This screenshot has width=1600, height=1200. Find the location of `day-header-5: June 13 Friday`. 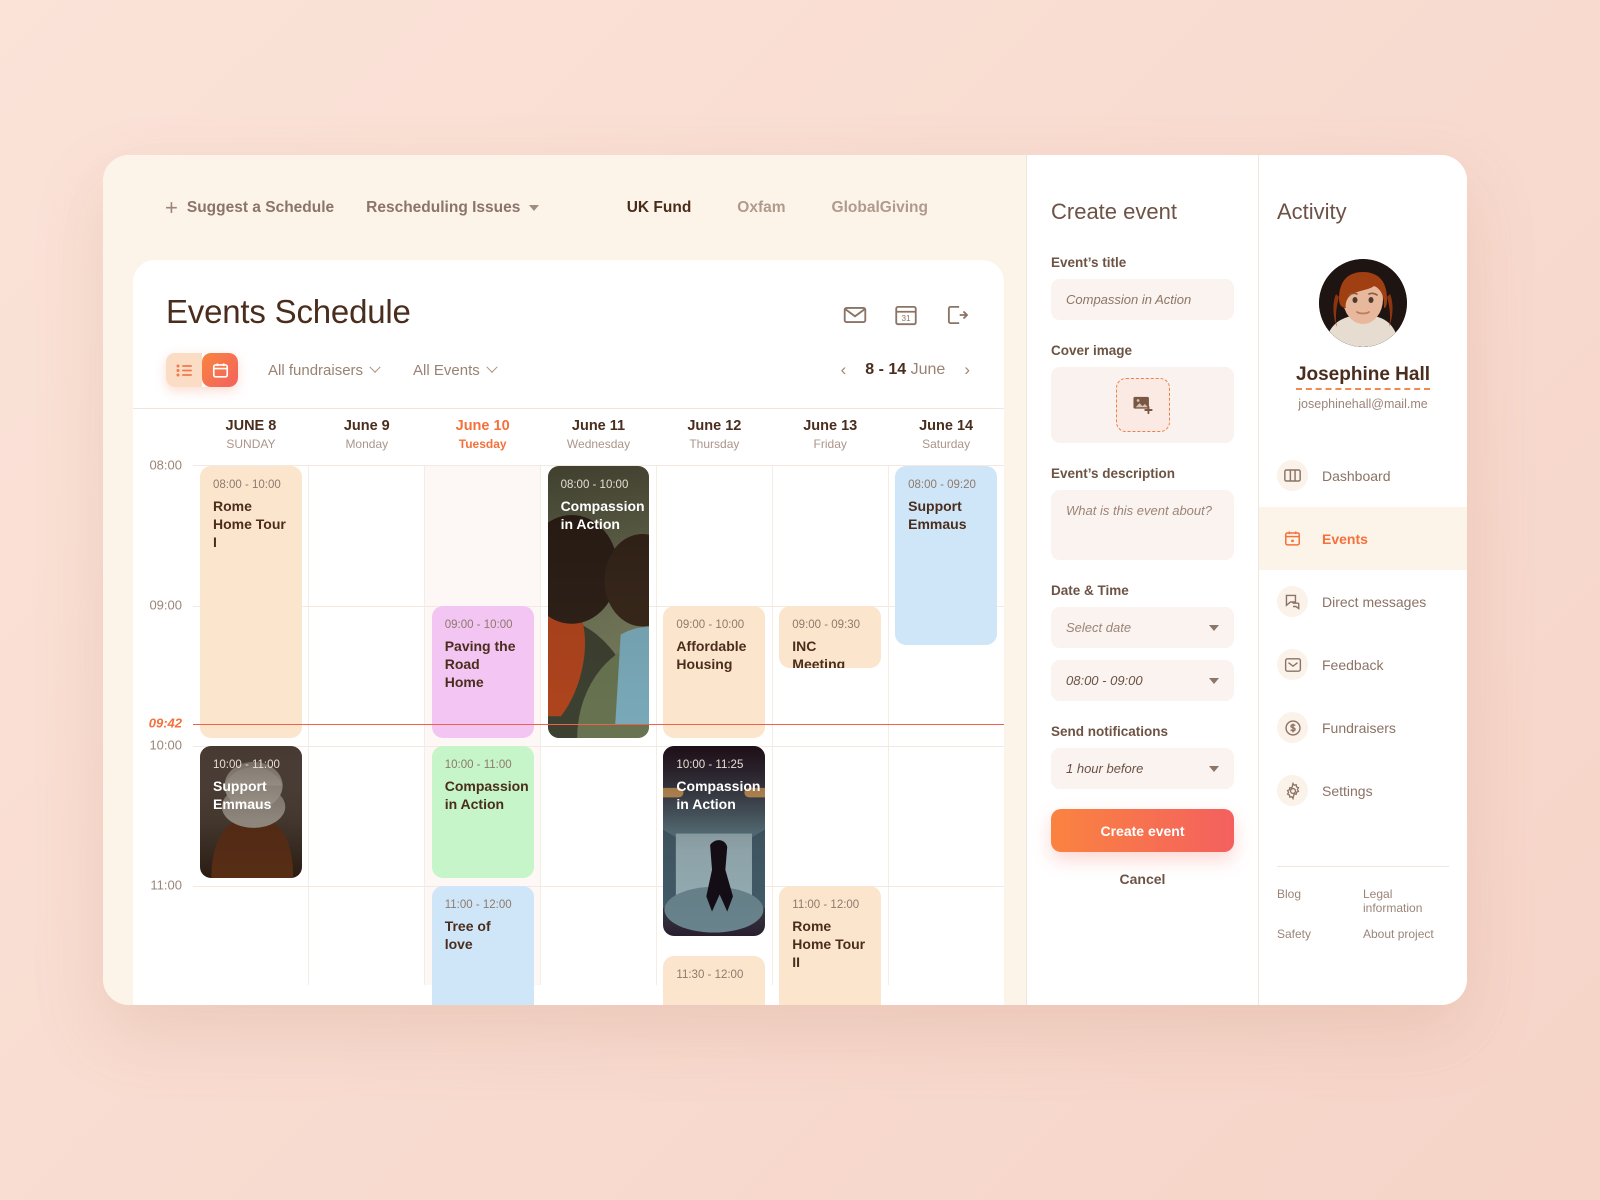

day-header-5: June 13 Friday is located at coordinates (830, 437).